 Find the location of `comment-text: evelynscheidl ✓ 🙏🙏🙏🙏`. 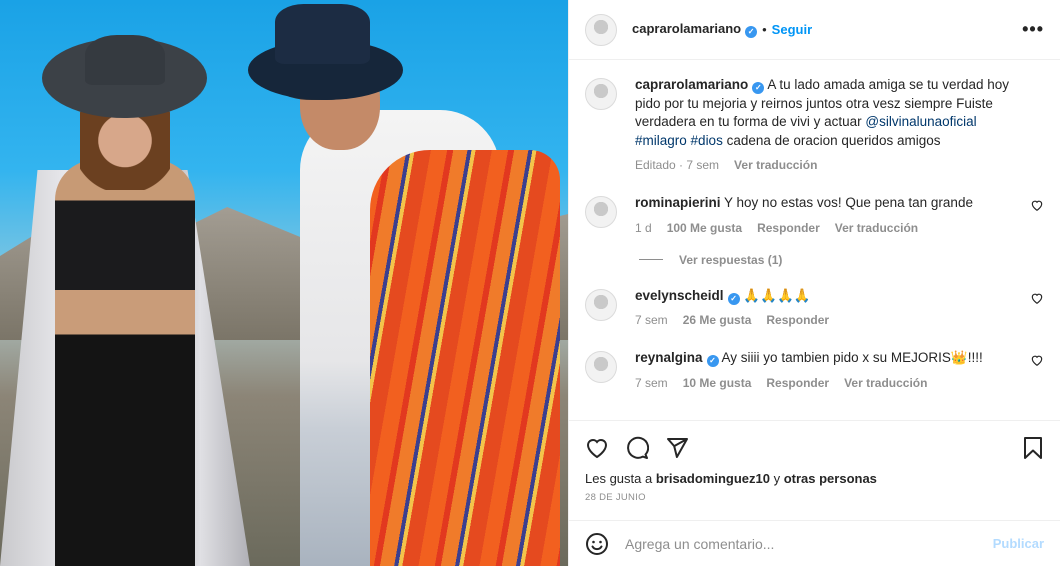

comment-text: evelynscheidl ✓ 🙏🙏🙏🙏 is located at coordinates (723, 296).